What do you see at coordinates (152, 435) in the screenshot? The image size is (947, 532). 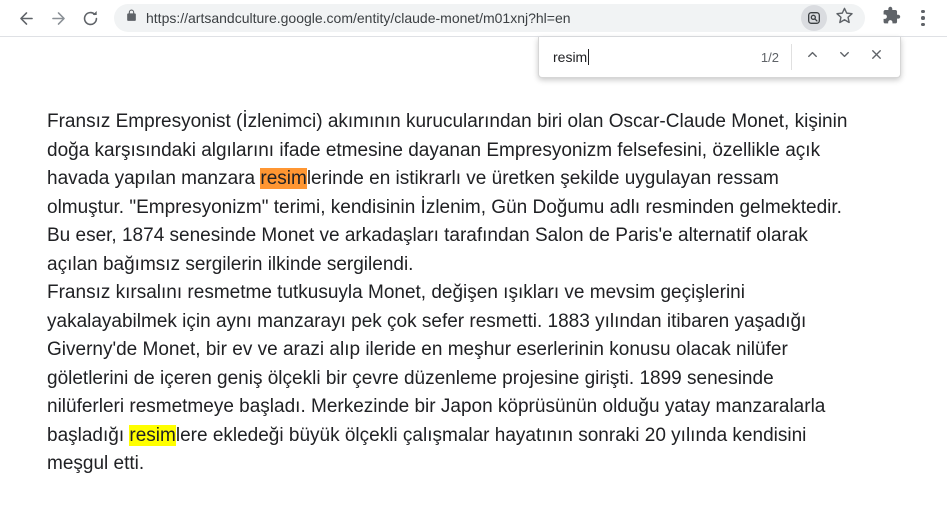 I see `find-match-inactive: resim` at bounding box center [152, 435].